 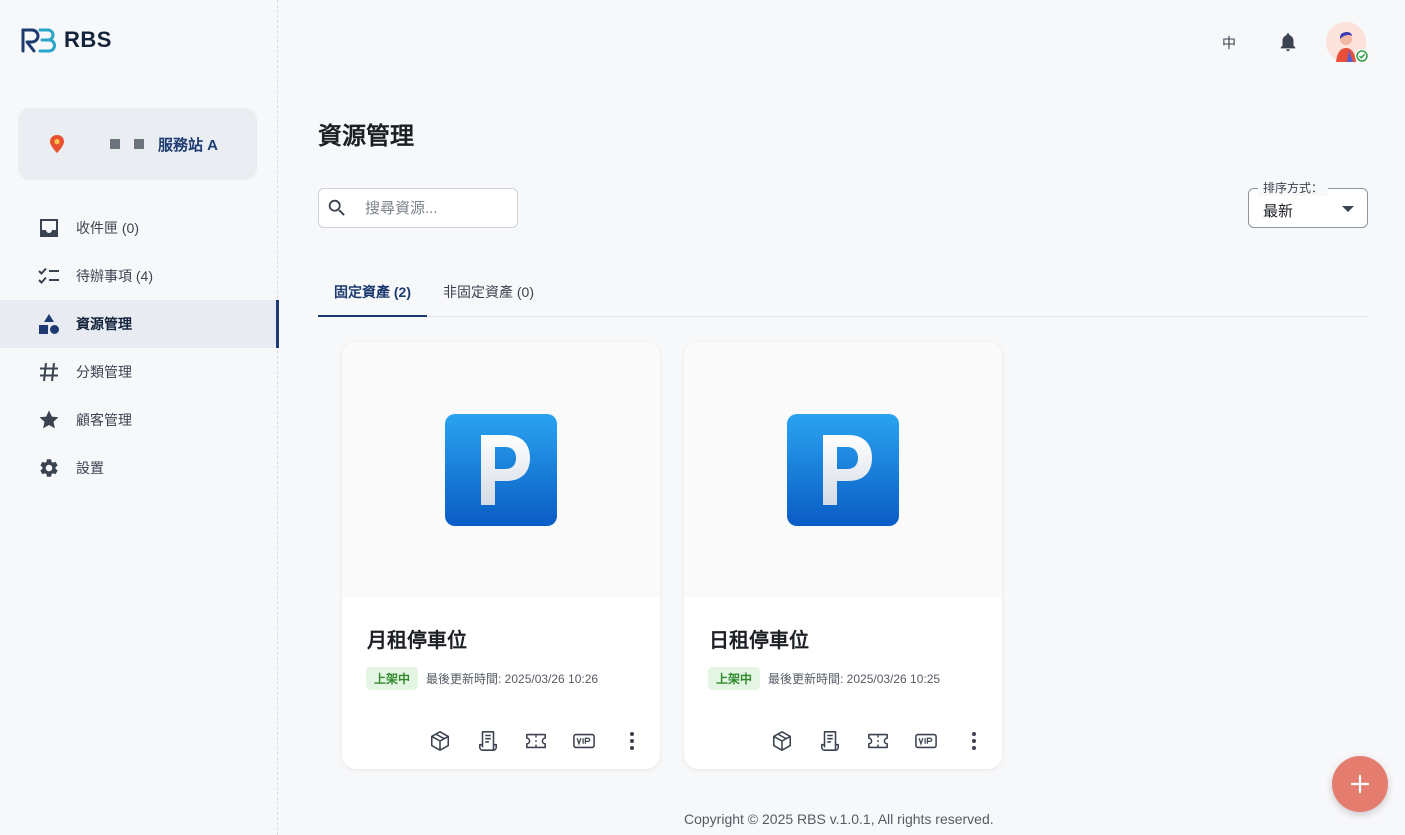 What do you see at coordinates (139, 324) in the screenshot?
I see `sidebar-item-resources: 資源管理` at bounding box center [139, 324].